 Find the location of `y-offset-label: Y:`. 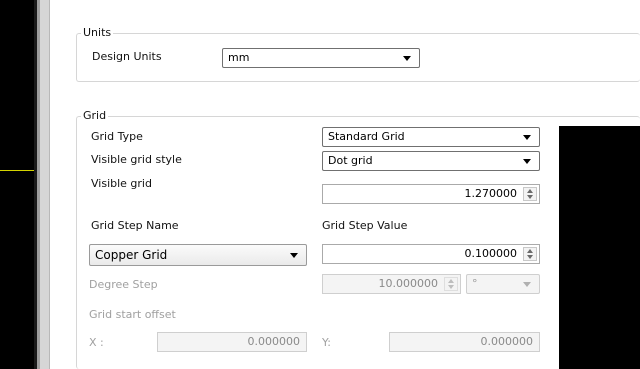

y-offset-label: Y: is located at coordinates (326, 342).